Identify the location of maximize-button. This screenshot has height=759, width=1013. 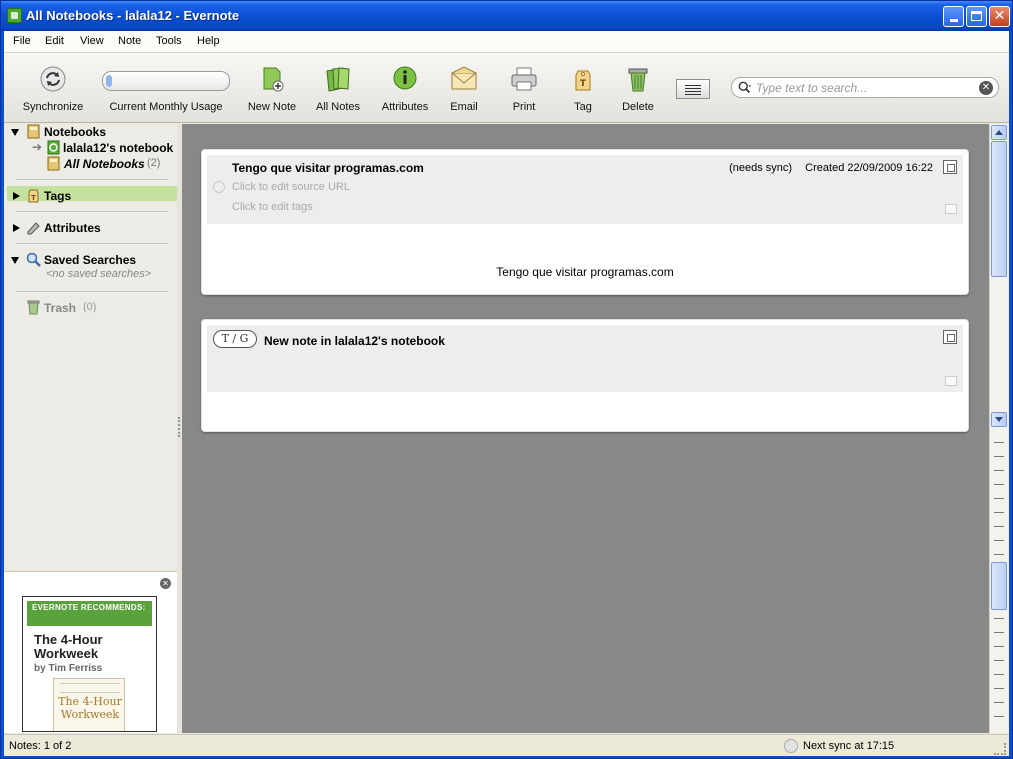
(976, 16).